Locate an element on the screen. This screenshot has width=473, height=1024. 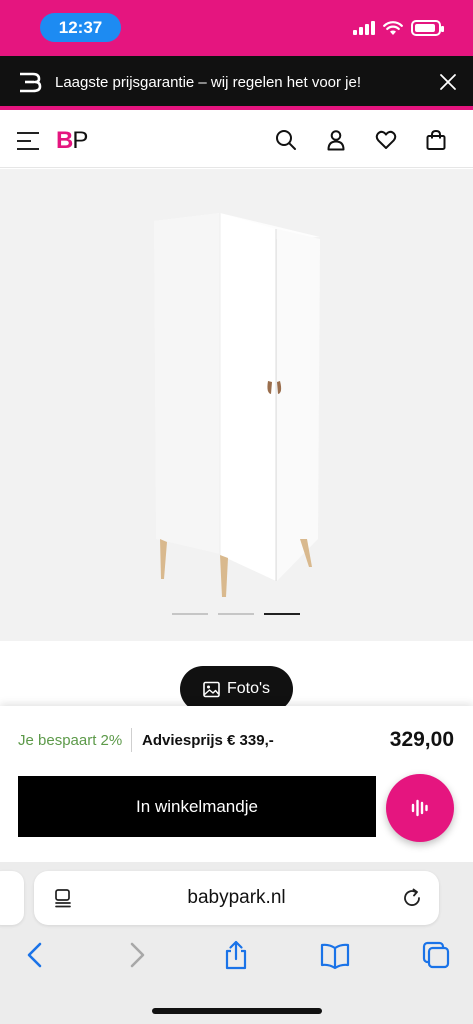
promo-logo-icon is located at coordinates (31, 82).